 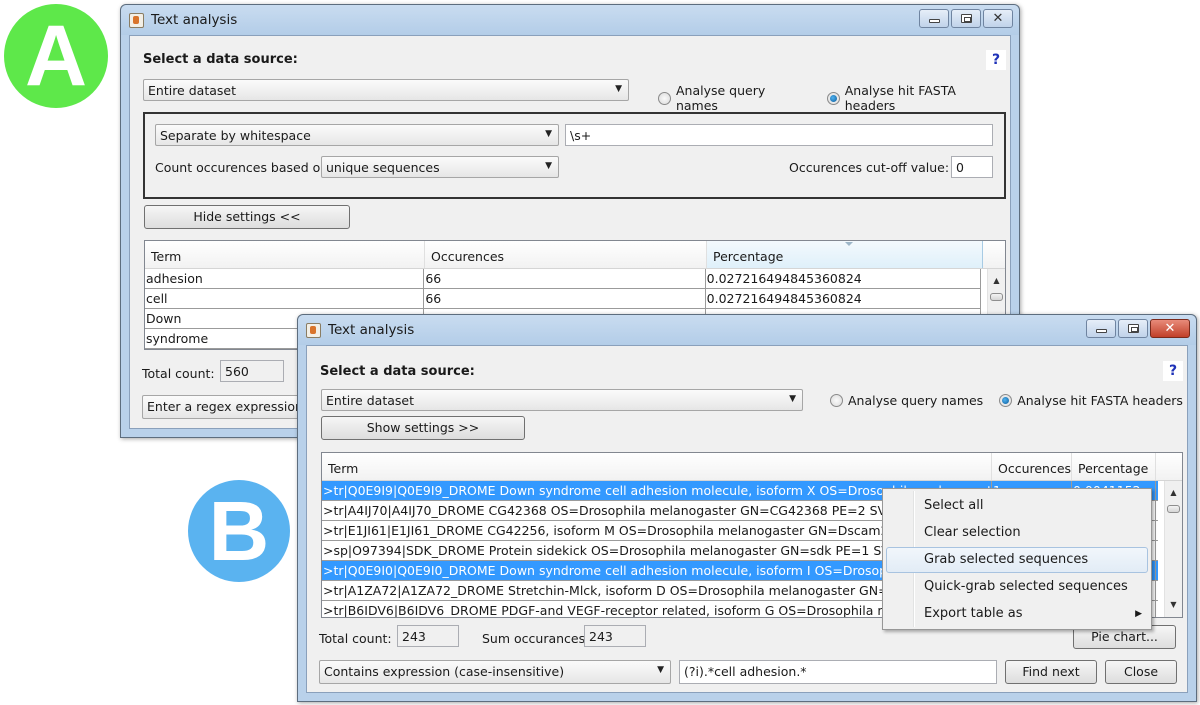 What do you see at coordinates (444, 671) in the screenshot?
I see `search-mode-value: Contains expression (case-insensitive)` at bounding box center [444, 671].